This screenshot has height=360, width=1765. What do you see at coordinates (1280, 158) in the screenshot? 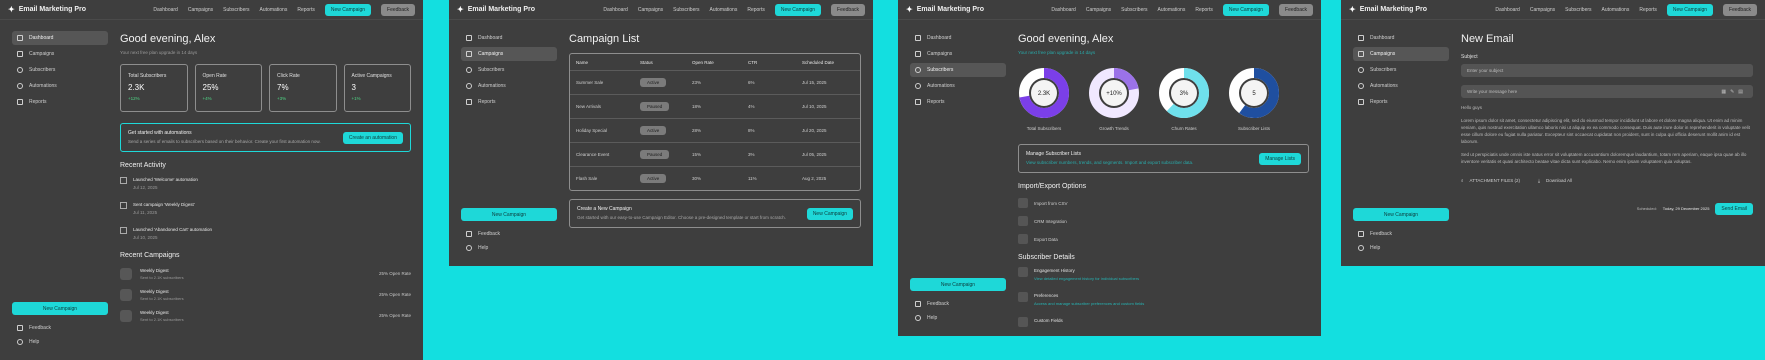
I see `manage-lists-button: Manage Lists` at bounding box center [1280, 158].